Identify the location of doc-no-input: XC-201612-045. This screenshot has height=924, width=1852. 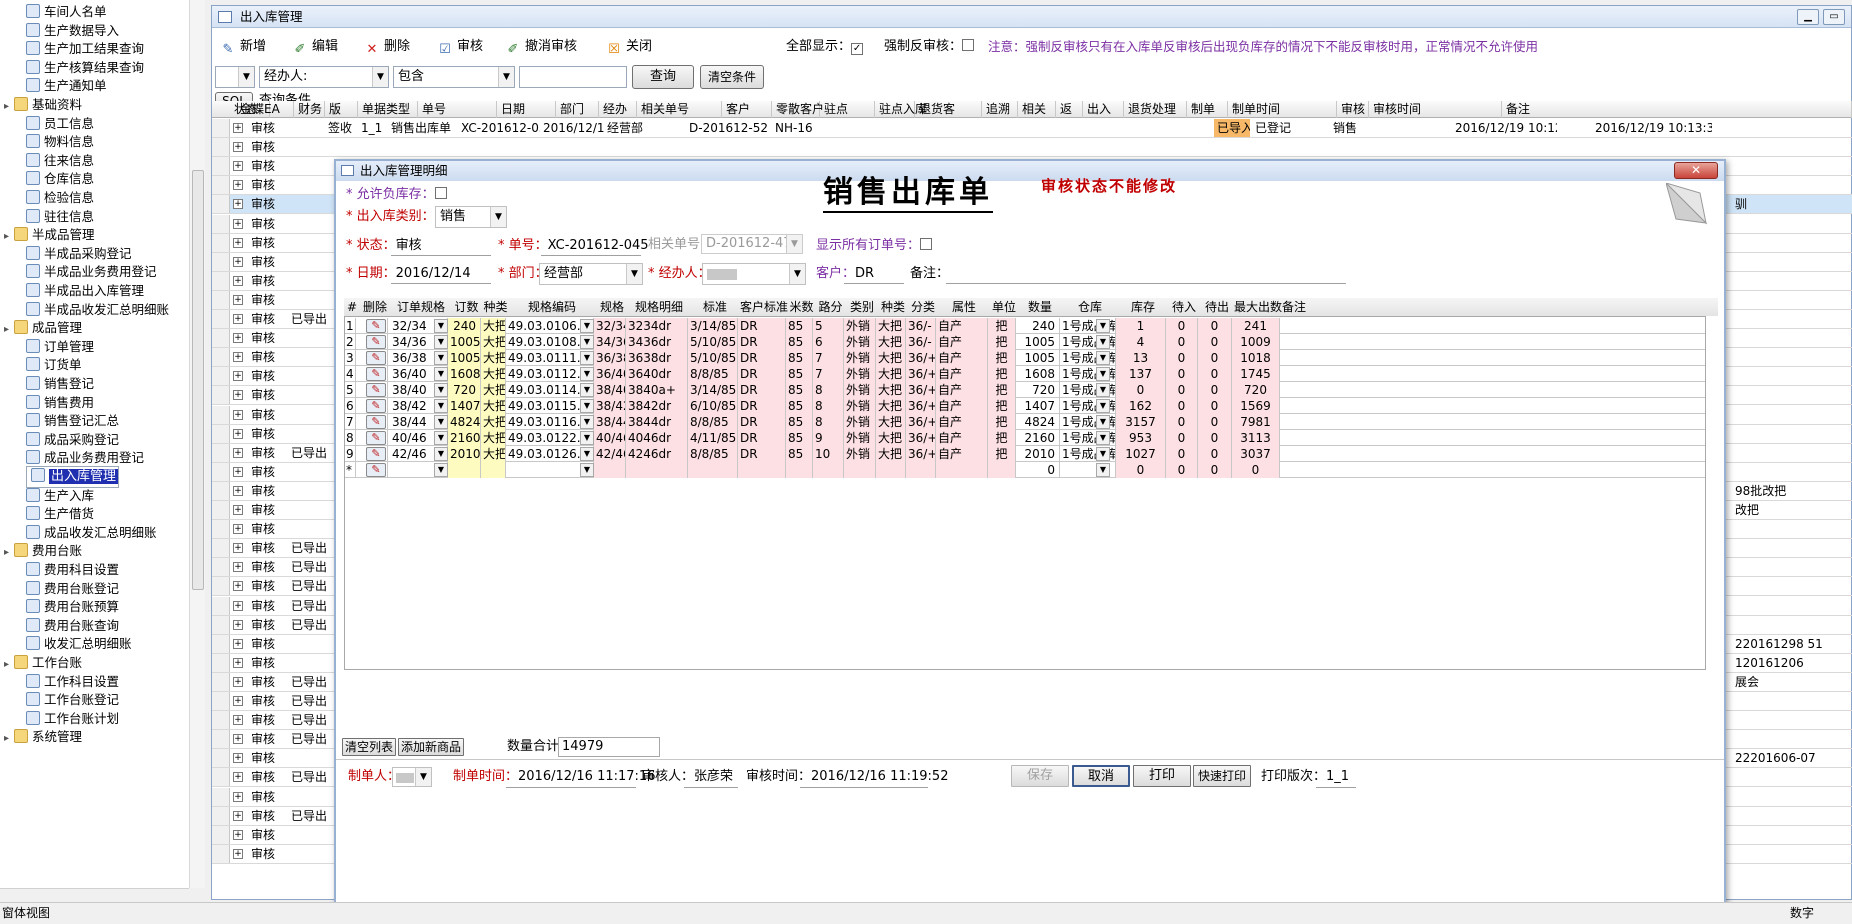
(598, 245).